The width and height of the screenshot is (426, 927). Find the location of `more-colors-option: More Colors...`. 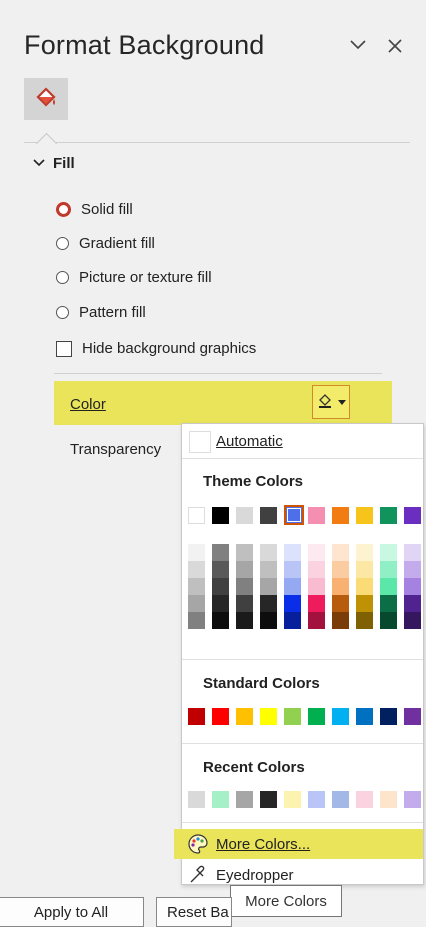

more-colors-option: More Colors... is located at coordinates (298, 844).